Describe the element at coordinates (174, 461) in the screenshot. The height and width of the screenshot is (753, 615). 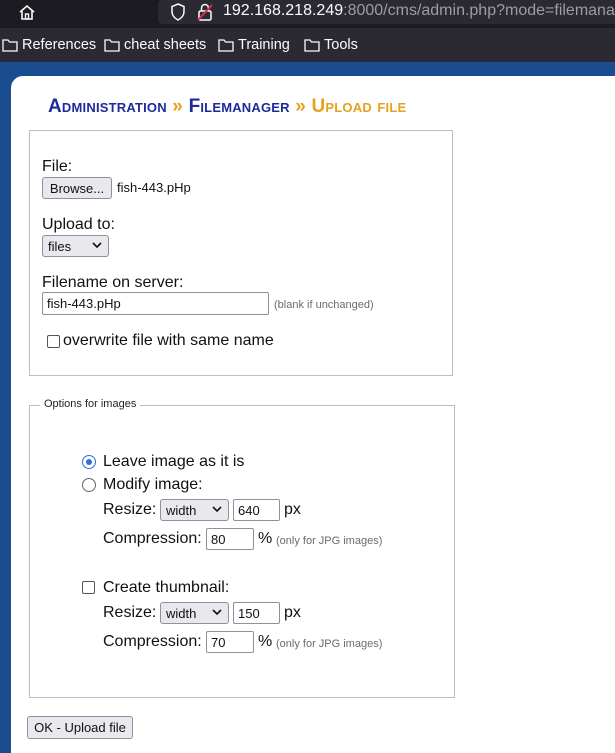
I see `leave-image-label: Leave image as it is` at that location.